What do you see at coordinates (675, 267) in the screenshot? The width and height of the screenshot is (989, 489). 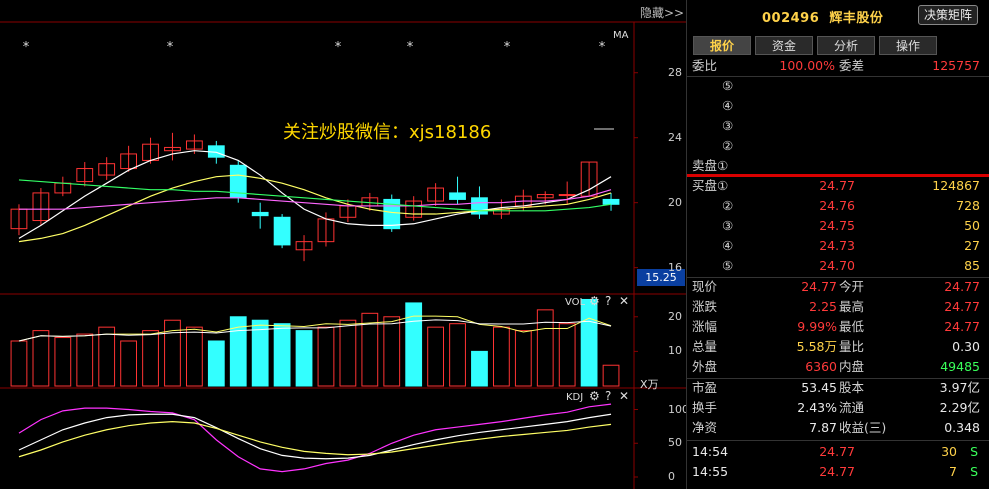 I see `price-tick-label: 16` at bounding box center [675, 267].